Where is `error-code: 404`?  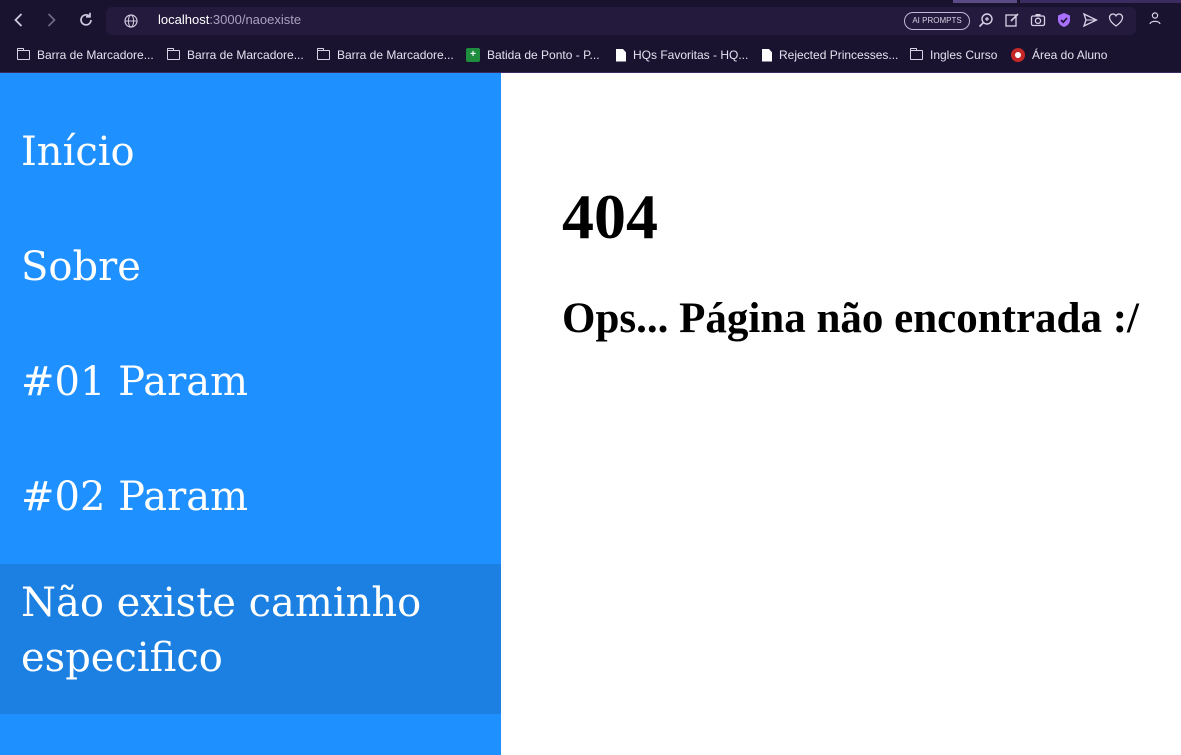 error-code: 404 is located at coordinates (610, 216).